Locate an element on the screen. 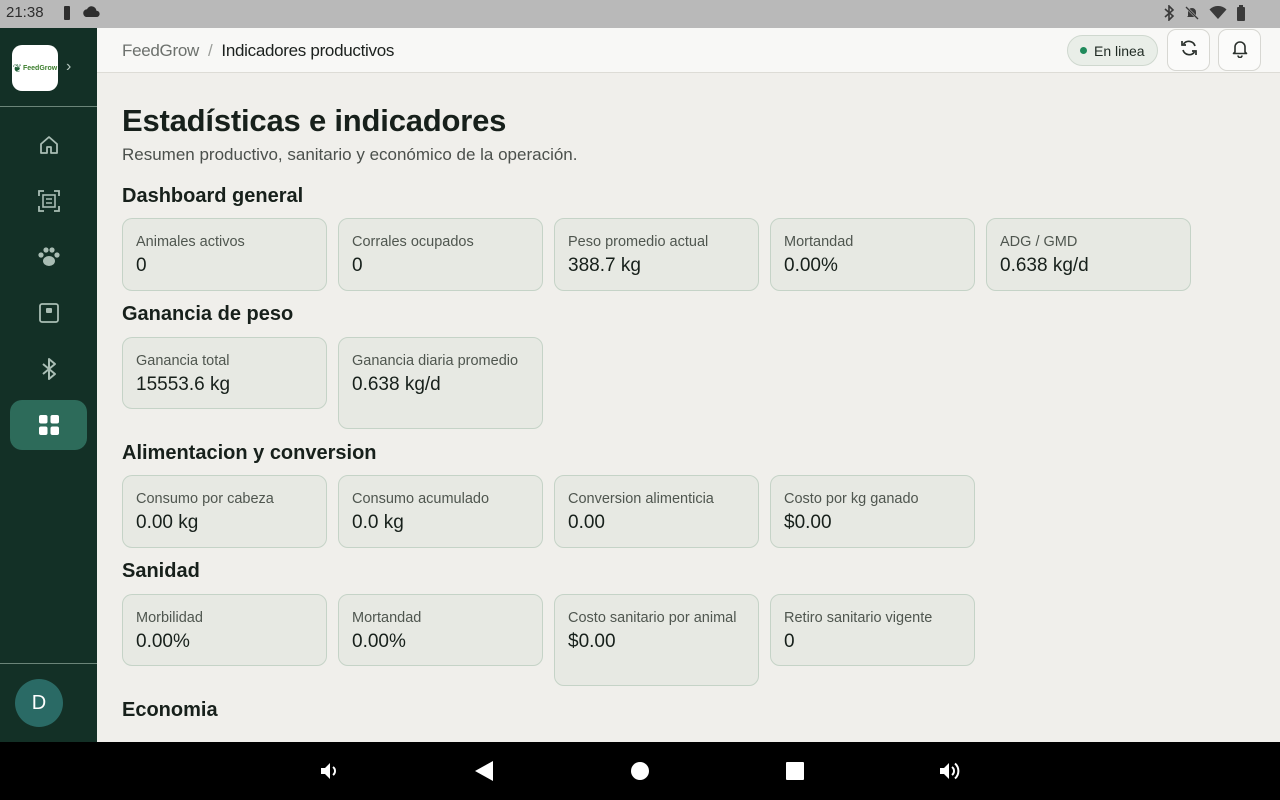 This screenshot has height=800, width=1280. stat-card: Corrales ocupados 0 is located at coordinates (440, 254).